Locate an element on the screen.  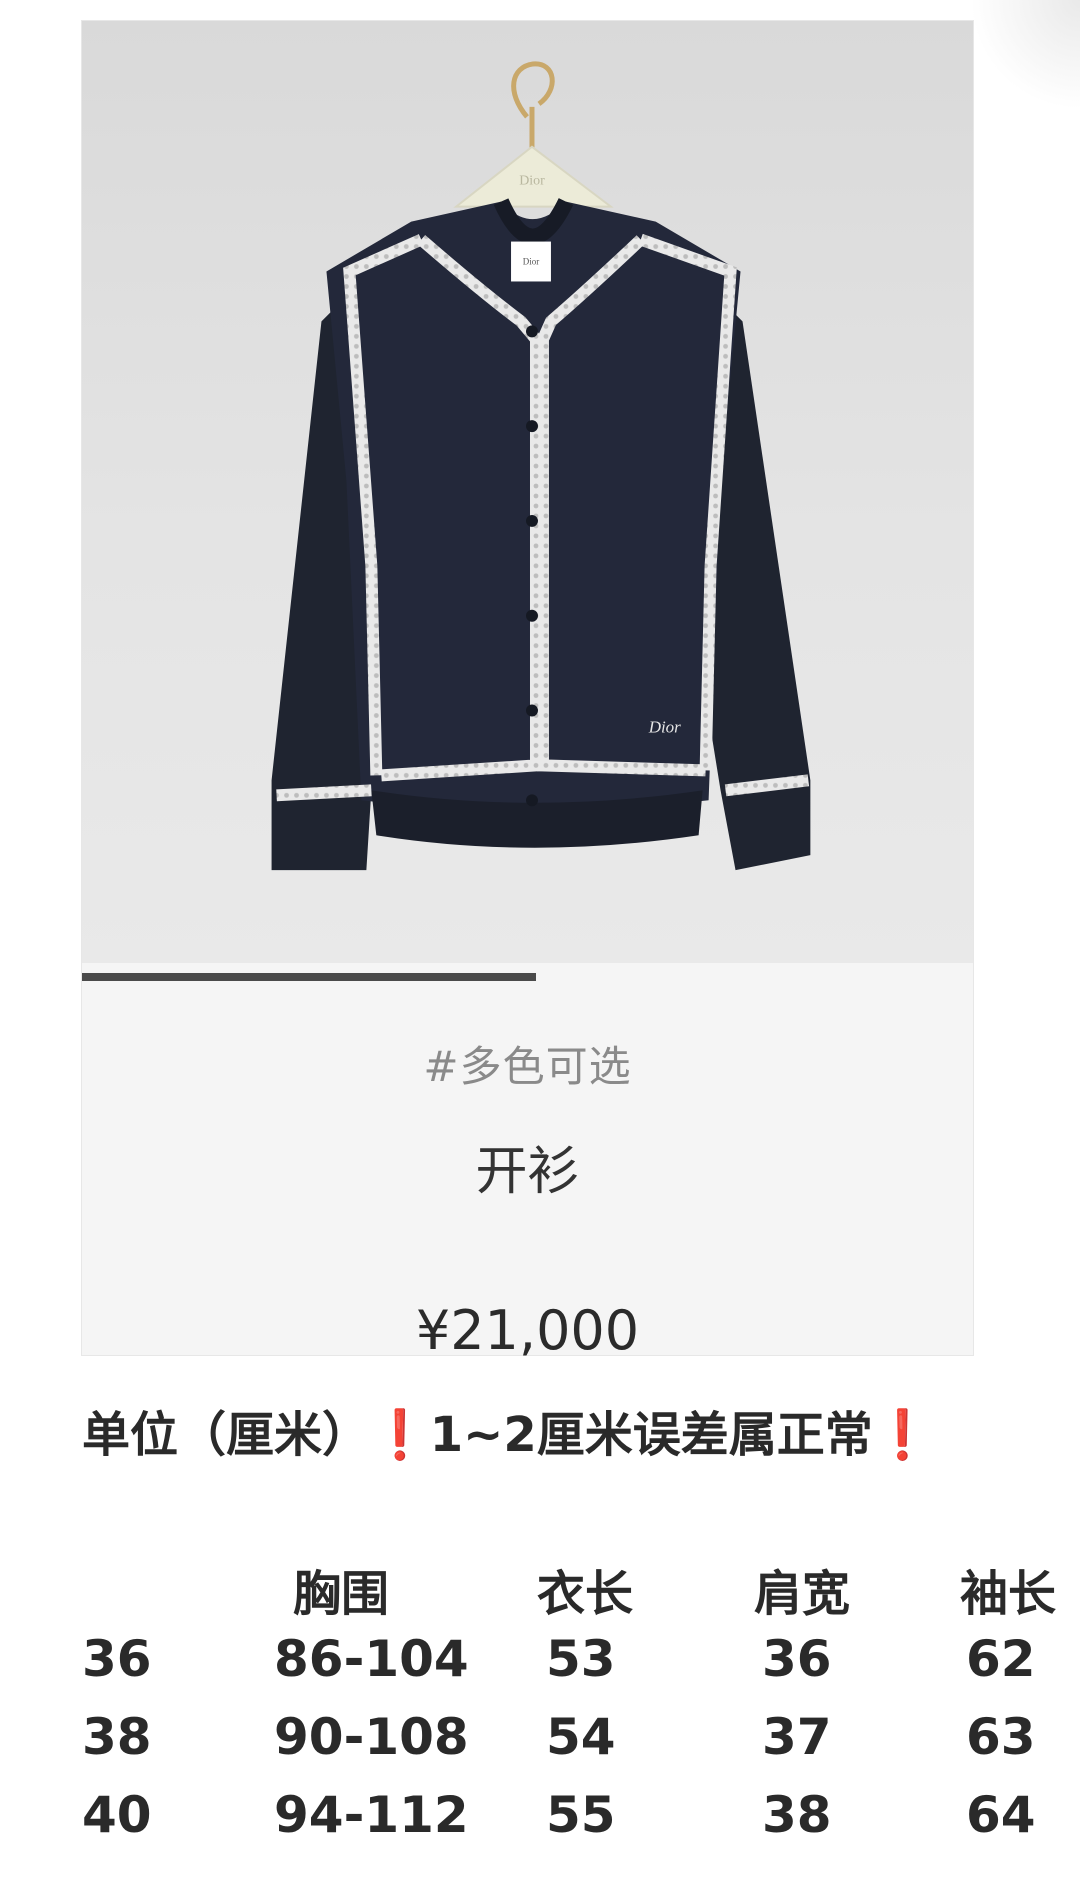
background-glow is located at coordinates (1025, 55).